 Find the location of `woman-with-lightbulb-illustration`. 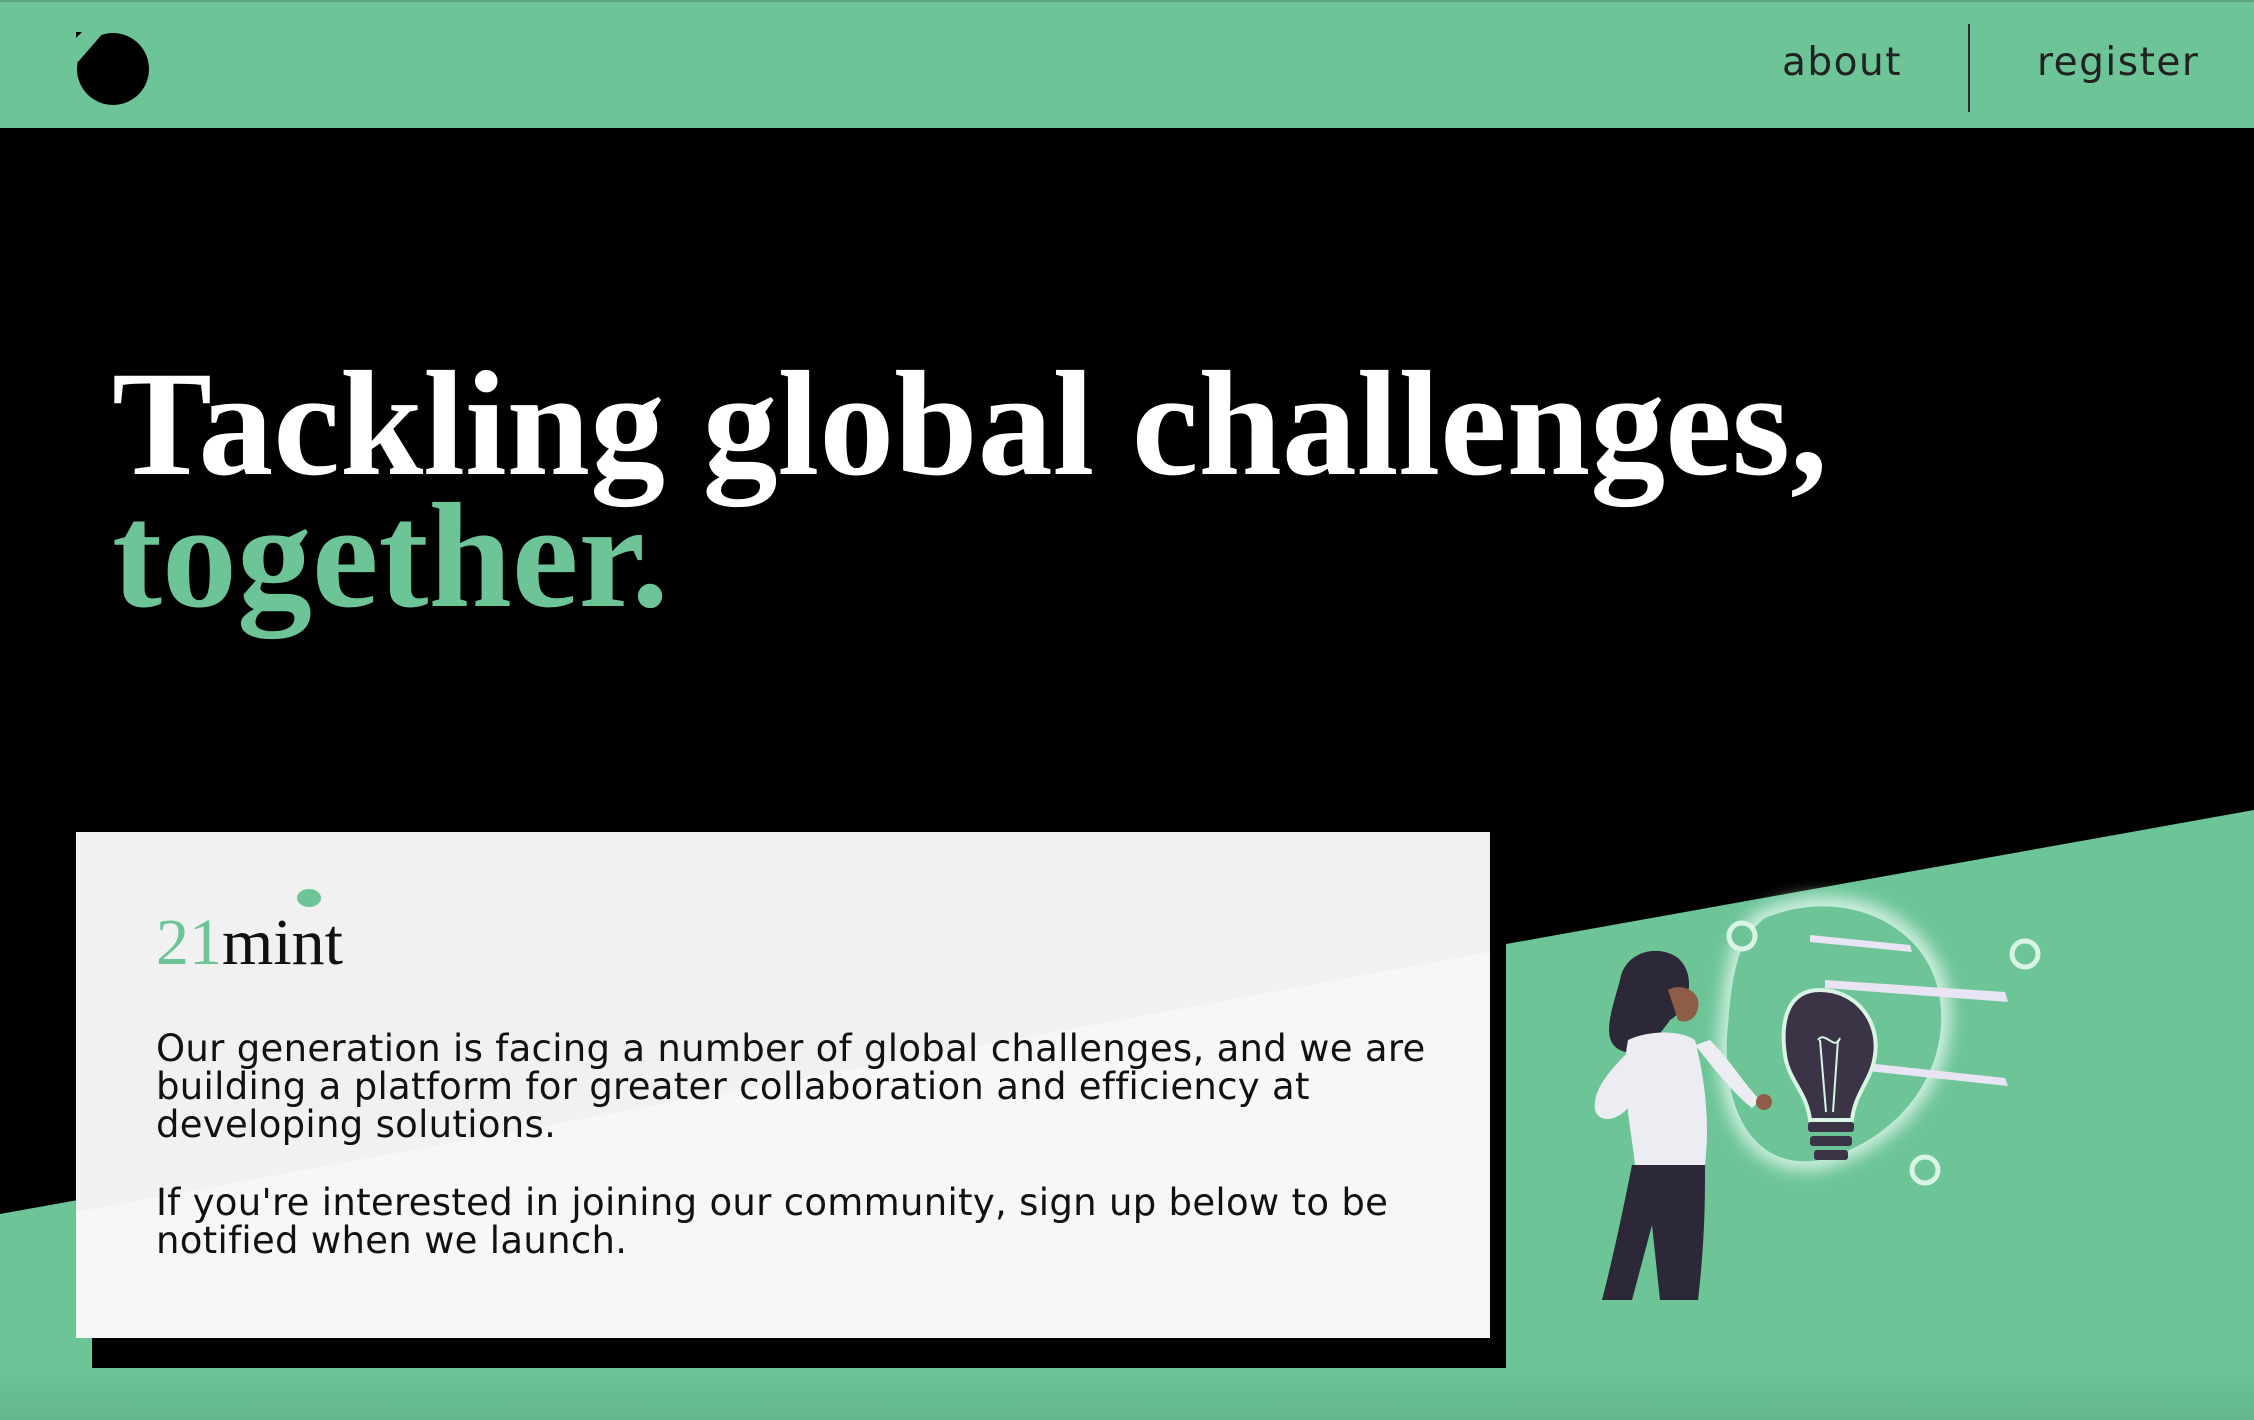

woman-with-lightbulb-illustration is located at coordinates (1817, 1097).